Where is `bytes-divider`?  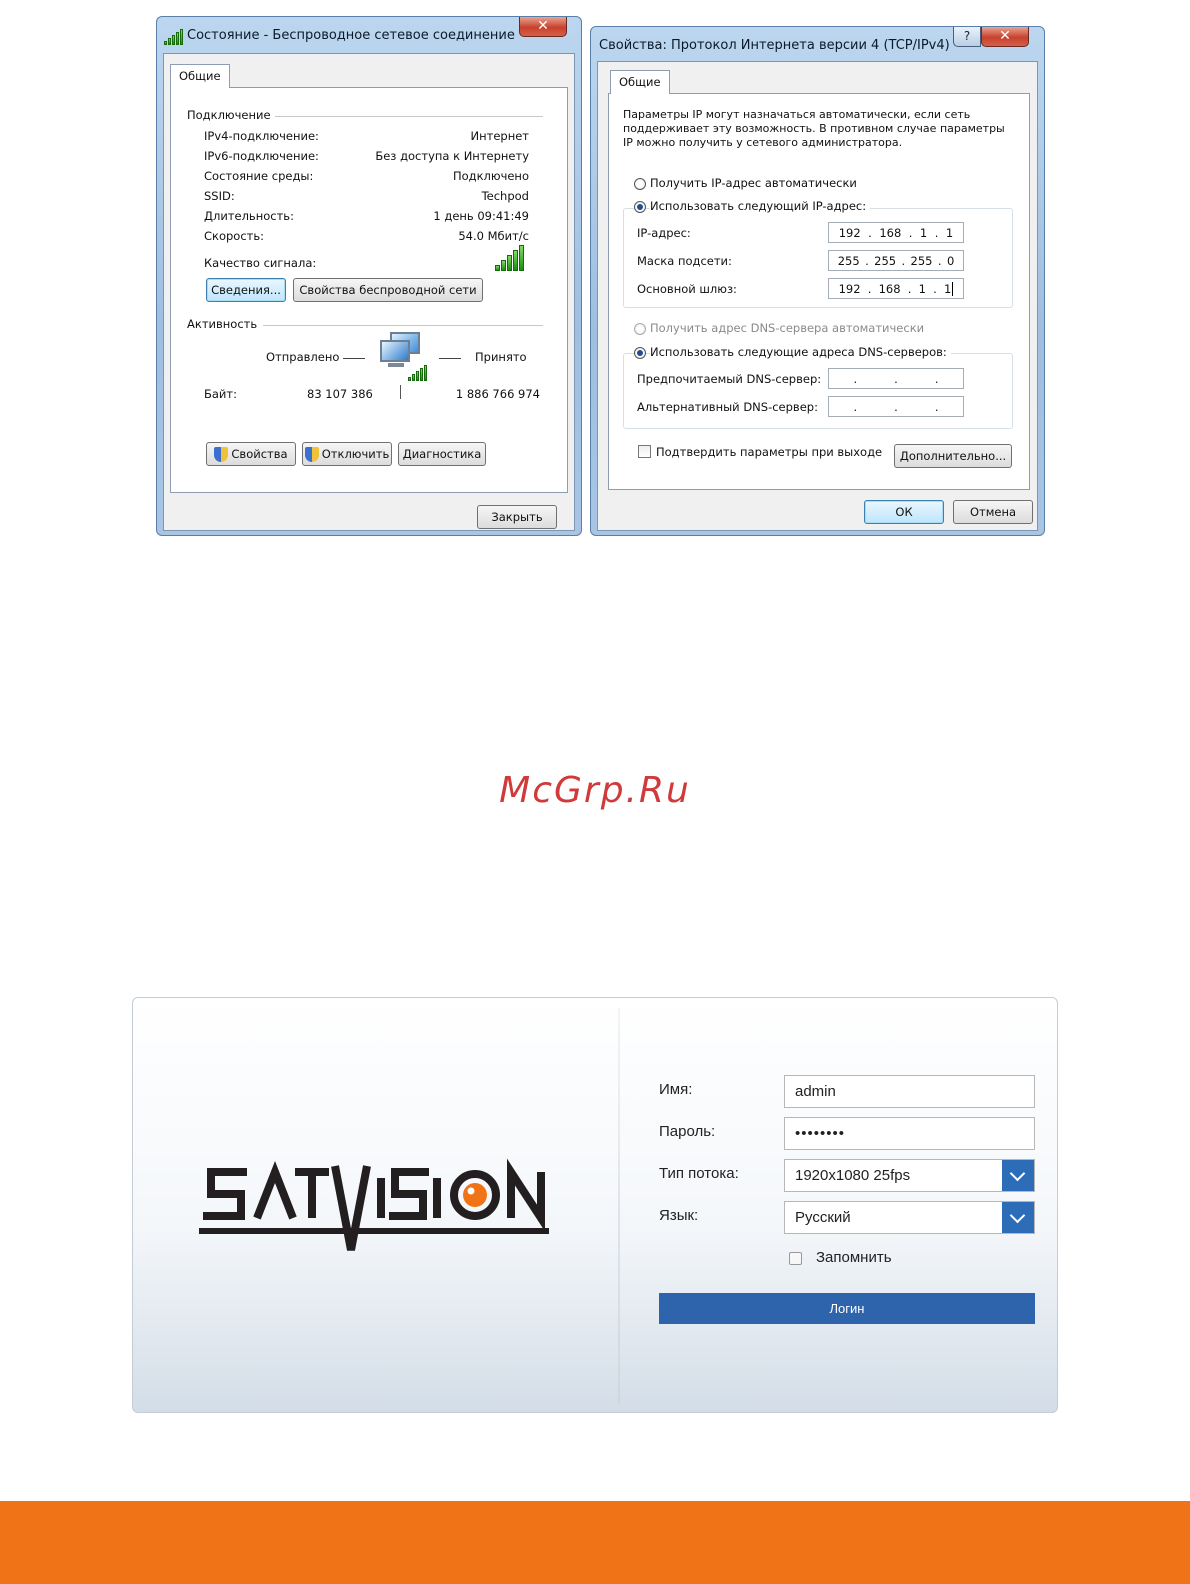 bytes-divider is located at coordinates (400, 392).